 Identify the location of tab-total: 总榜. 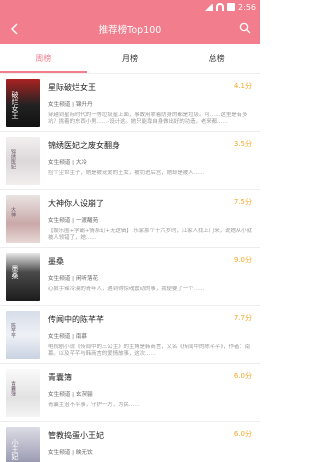
(216, 58).